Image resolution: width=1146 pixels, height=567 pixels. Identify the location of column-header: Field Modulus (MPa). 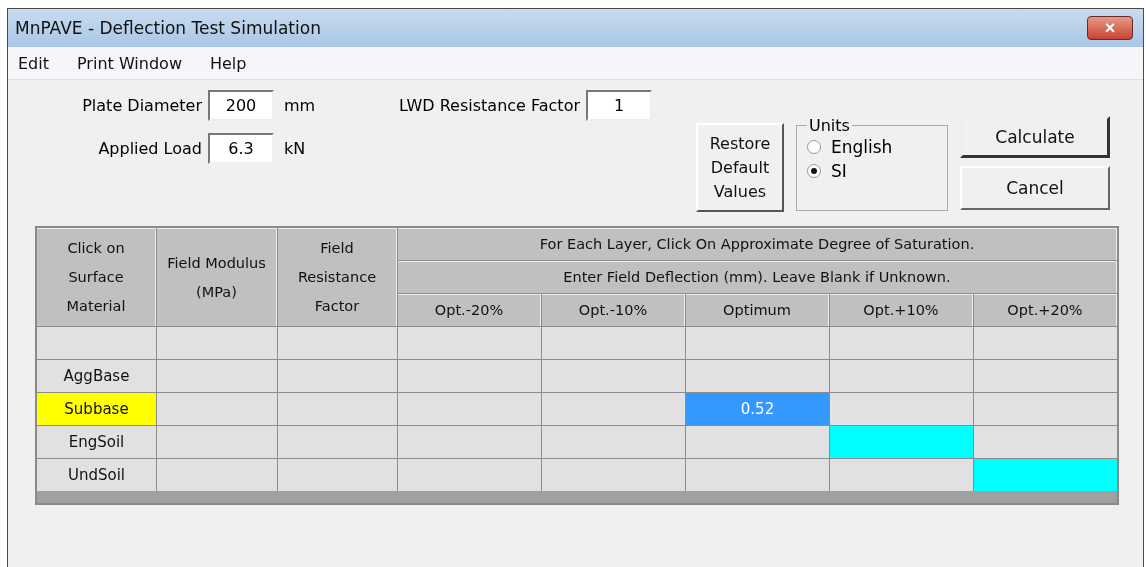
(217, 277).